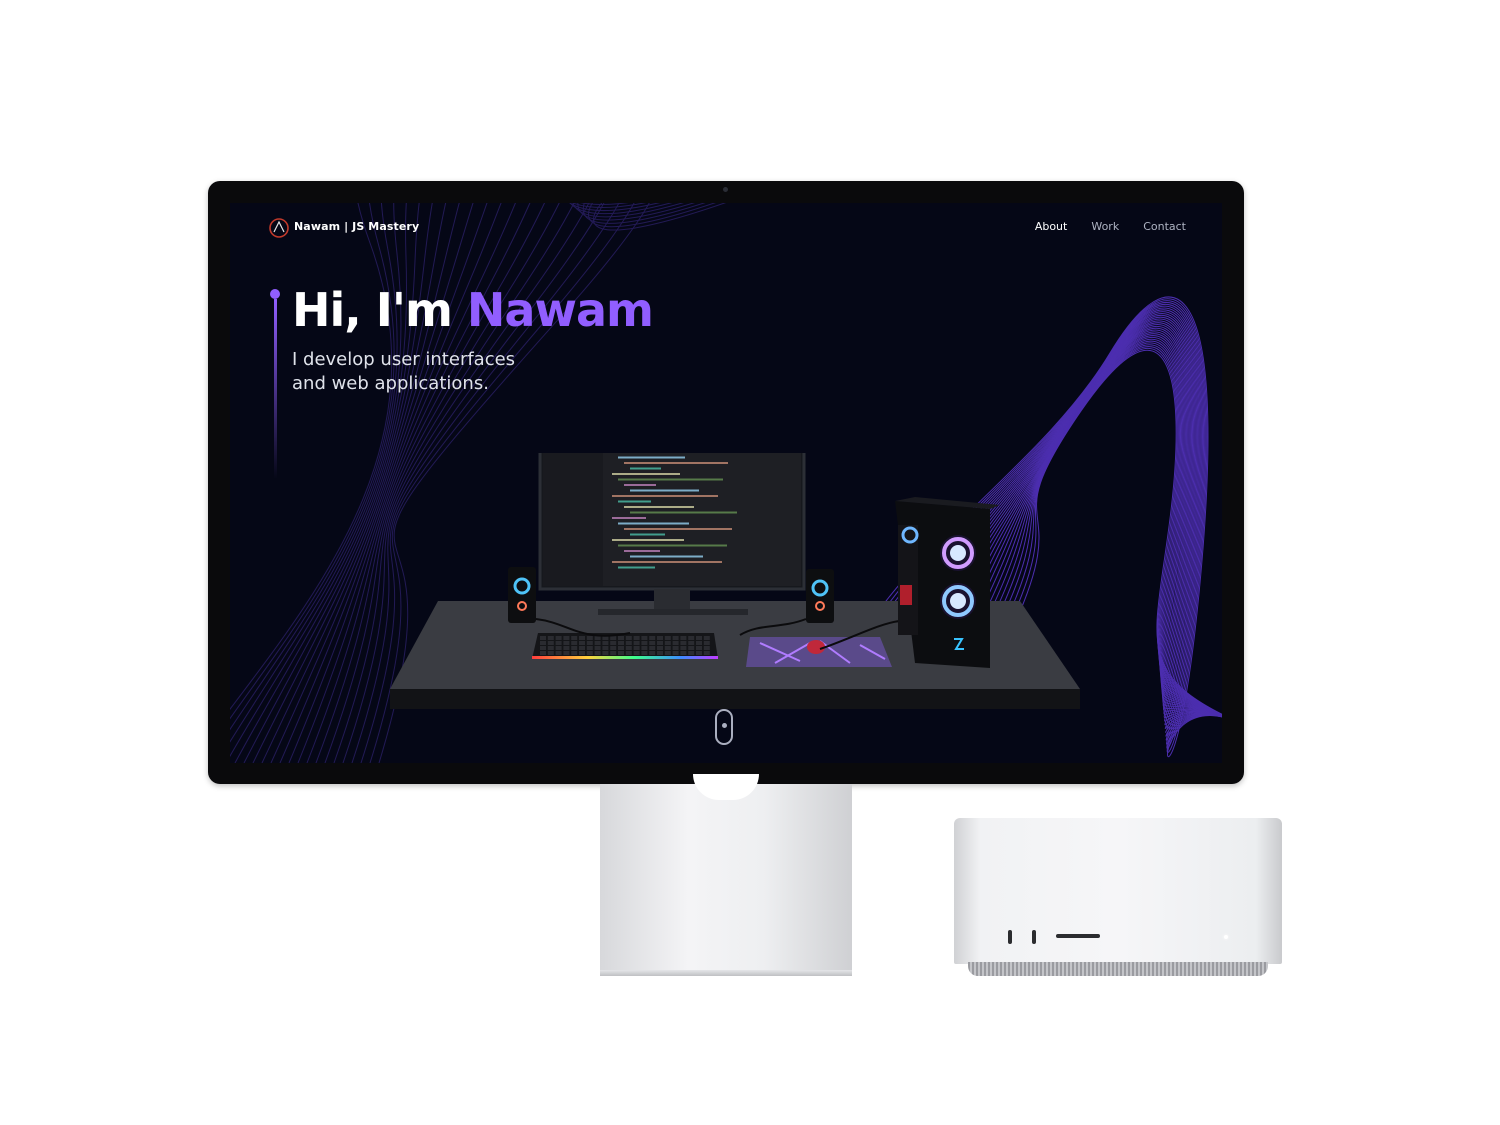 The width and height of the screenshot is (1500, 1125). Describe the element at coordinates (1051, 226) in the screenshot. I see `nav-about: About` at that location.